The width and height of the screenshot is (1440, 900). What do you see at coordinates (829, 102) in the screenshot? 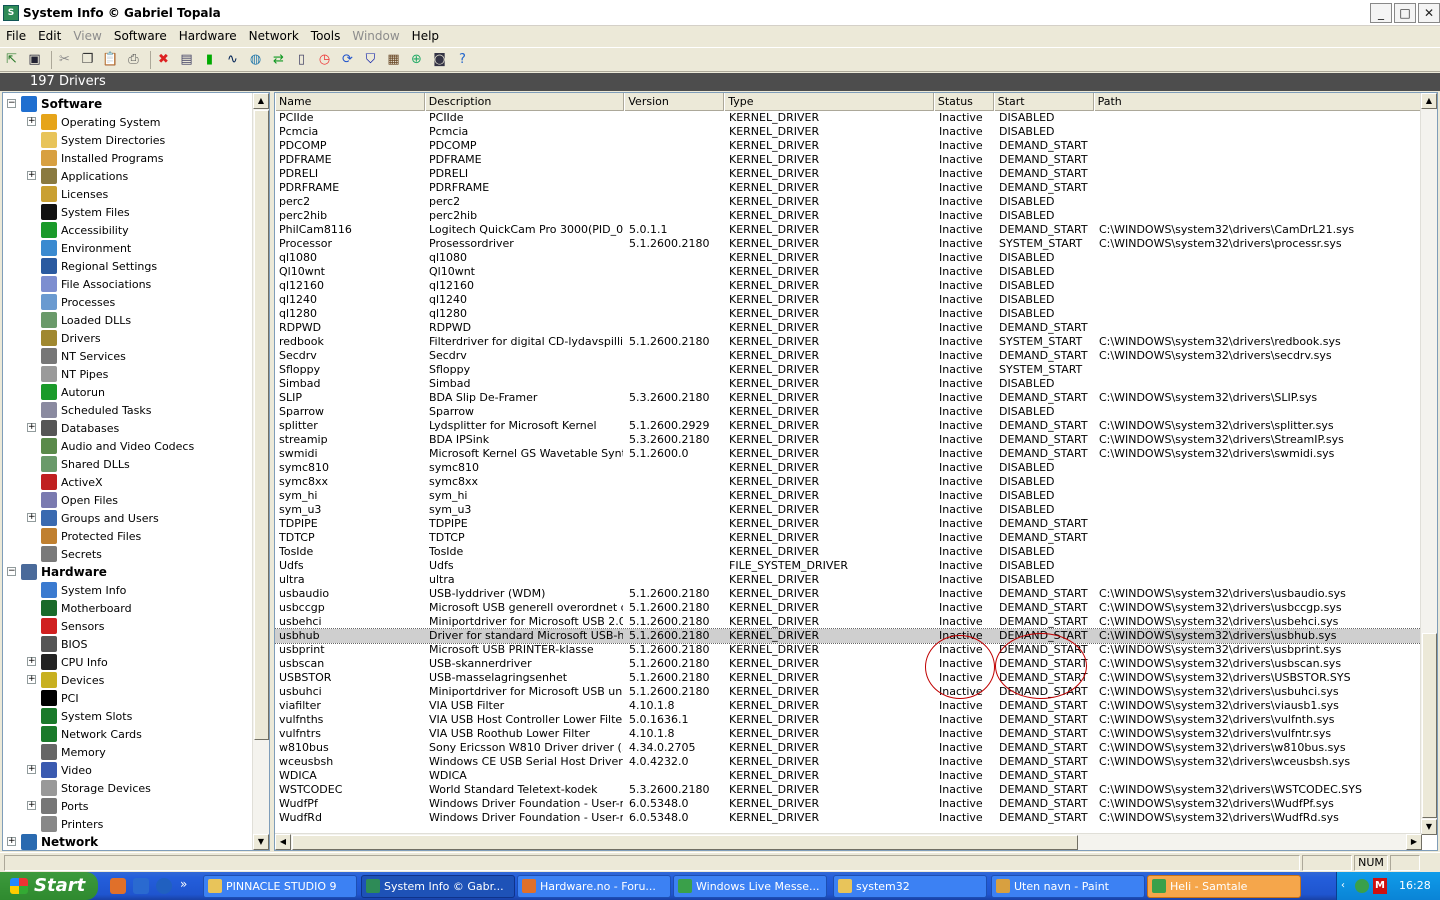
I see `column-header-type: Type` at bounding box center [829, 102].